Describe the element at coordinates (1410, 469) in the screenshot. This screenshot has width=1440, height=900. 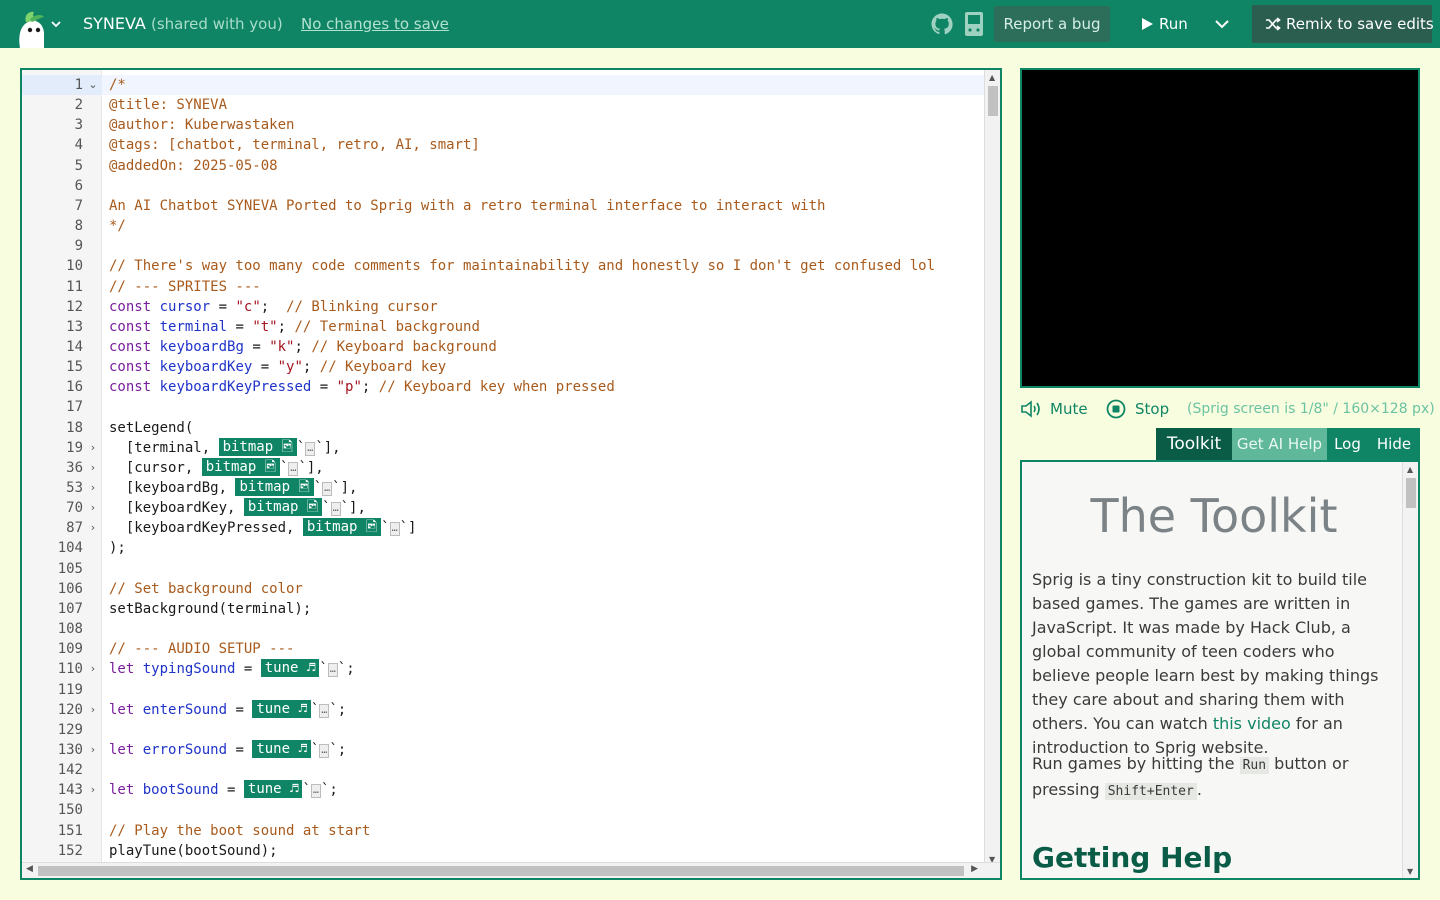
I see `toolkit-scroll-up-arrow-icon: ▲` at that location.